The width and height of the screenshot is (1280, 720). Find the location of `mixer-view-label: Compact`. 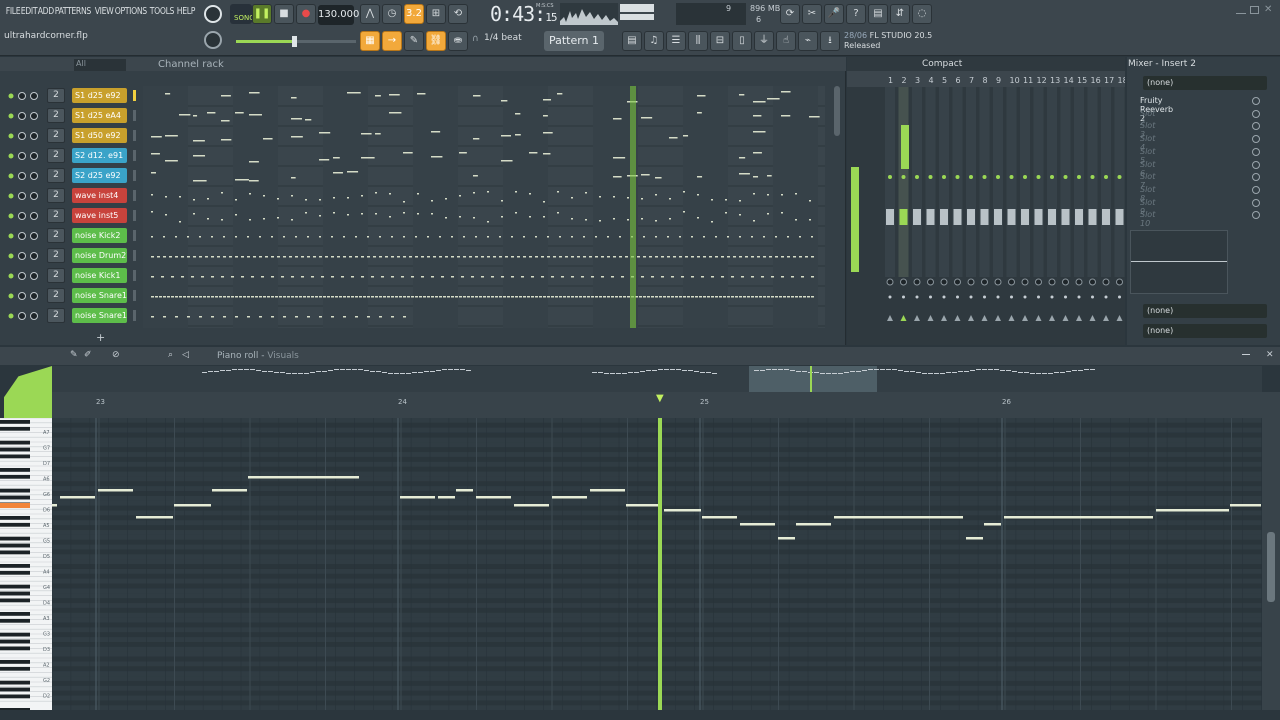

mixer-view-label: Compact is located at coordinates (942, 64).